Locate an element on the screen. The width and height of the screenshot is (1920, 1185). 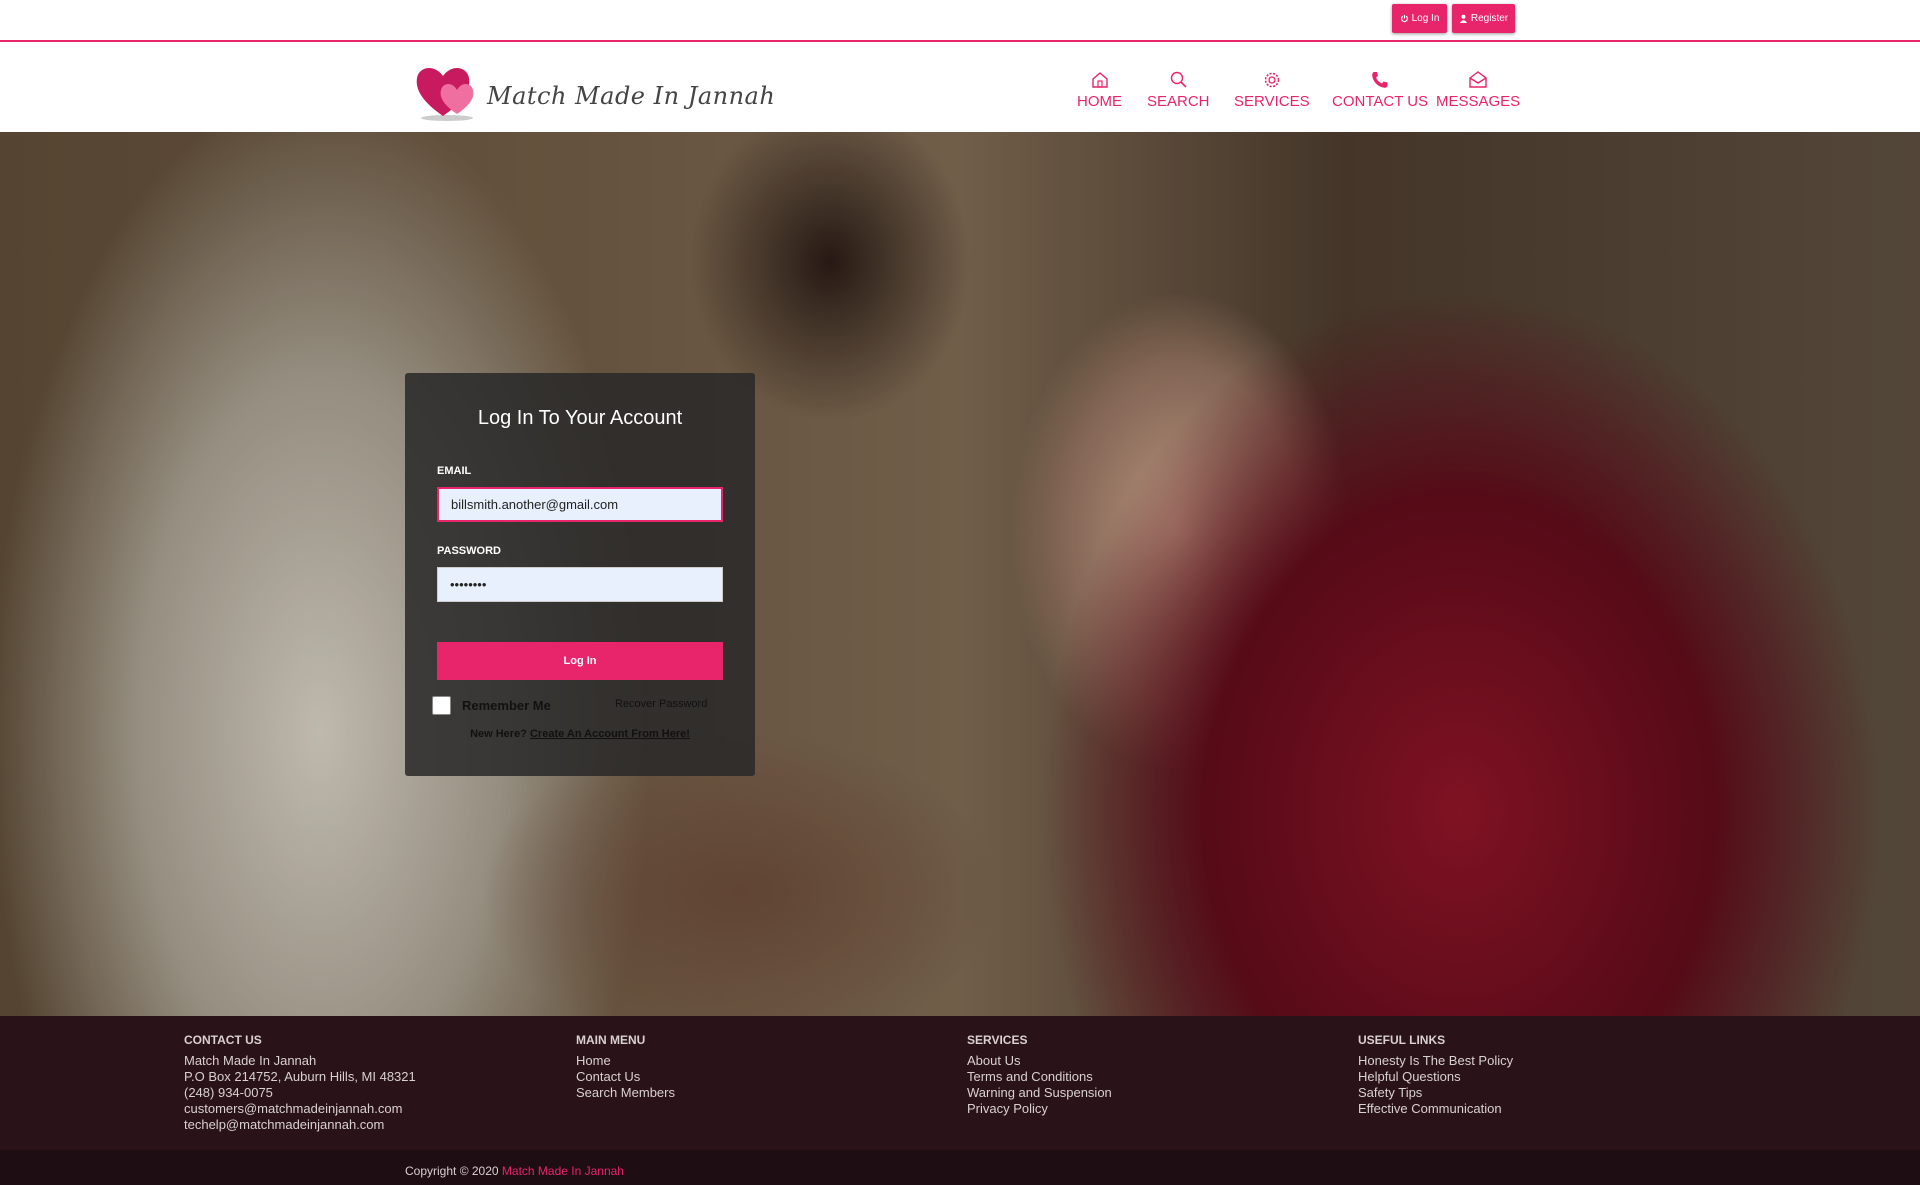
logo-text: Match Made In Jannah is located at coordinates (631, 96).